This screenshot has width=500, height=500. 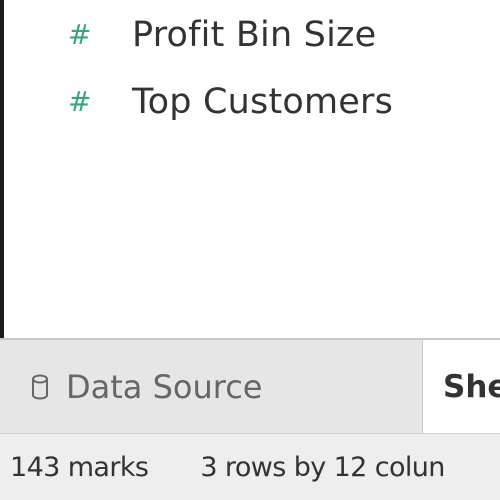 I want to click on status-marks-count: 143 marks, so click(x=79, y=467).